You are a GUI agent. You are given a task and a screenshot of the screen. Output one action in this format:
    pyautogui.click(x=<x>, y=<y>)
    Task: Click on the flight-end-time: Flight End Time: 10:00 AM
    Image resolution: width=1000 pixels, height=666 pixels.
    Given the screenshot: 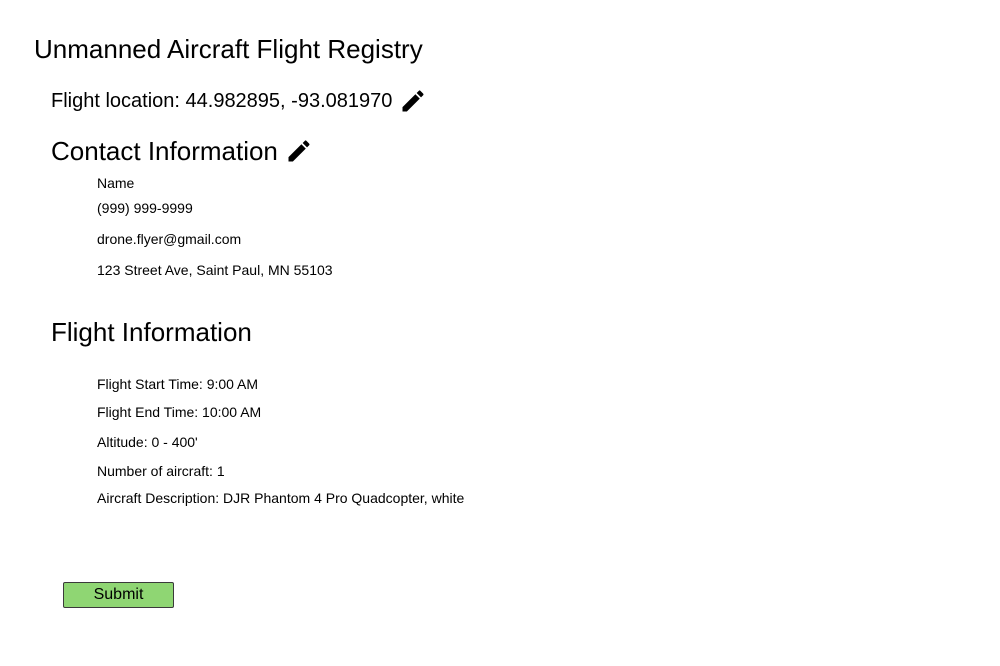 What is the action you would take?
    pyautogui.click(x=179, y=412)
    